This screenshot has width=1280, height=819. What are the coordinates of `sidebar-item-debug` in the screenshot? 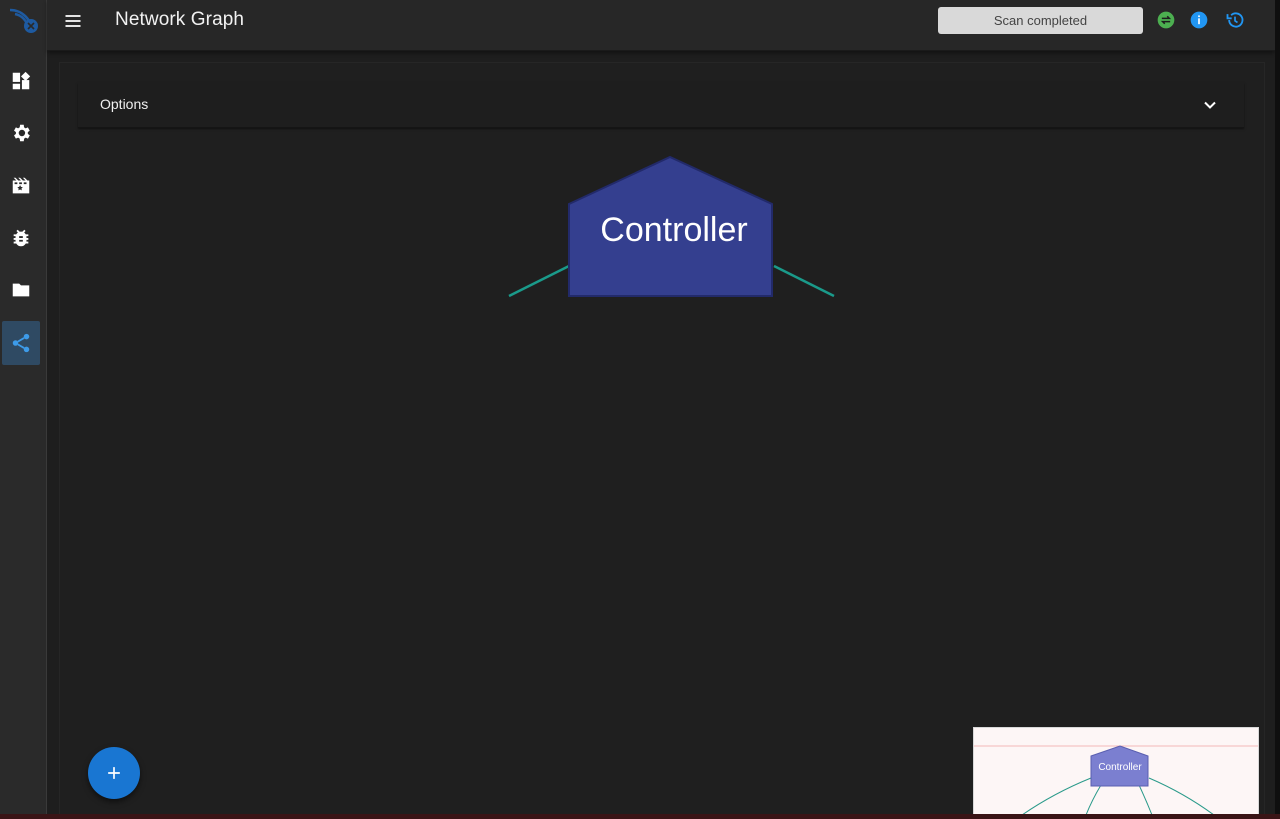 It's located at (21, 238).